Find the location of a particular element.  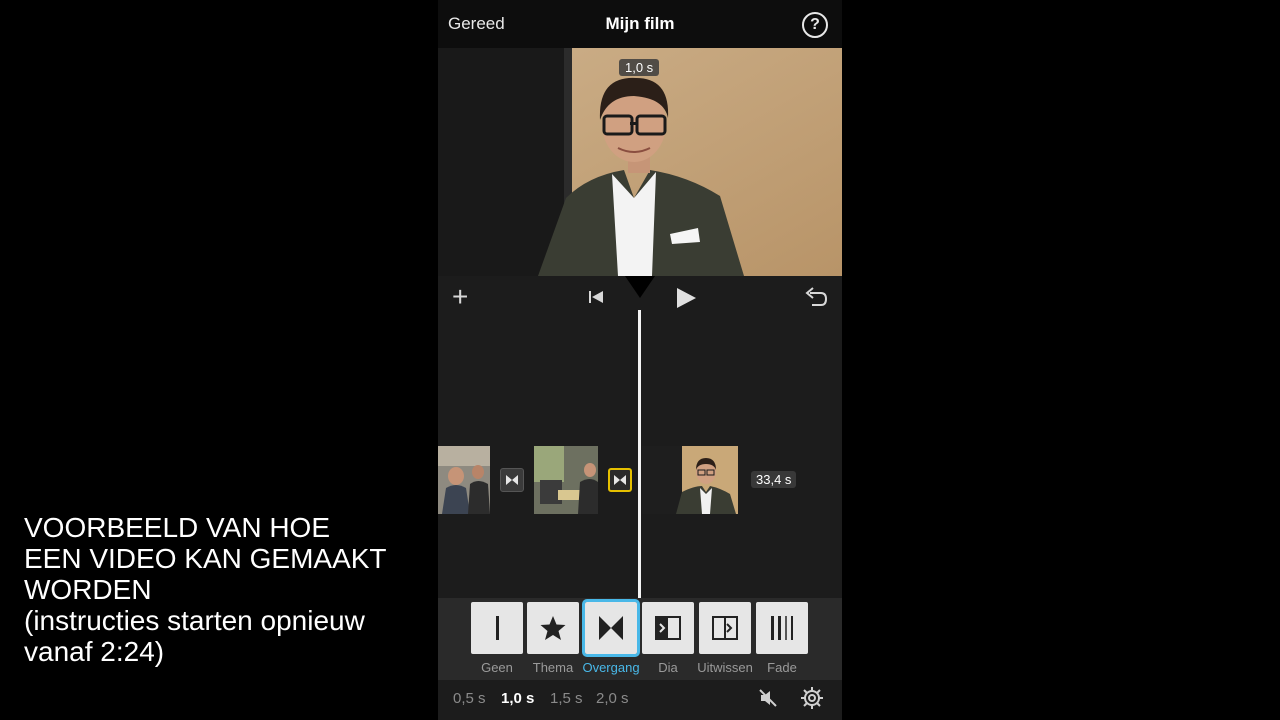

caption-line-2: EEN VIDEO KAN GEMAAKT is located at coordinates (205, 558).